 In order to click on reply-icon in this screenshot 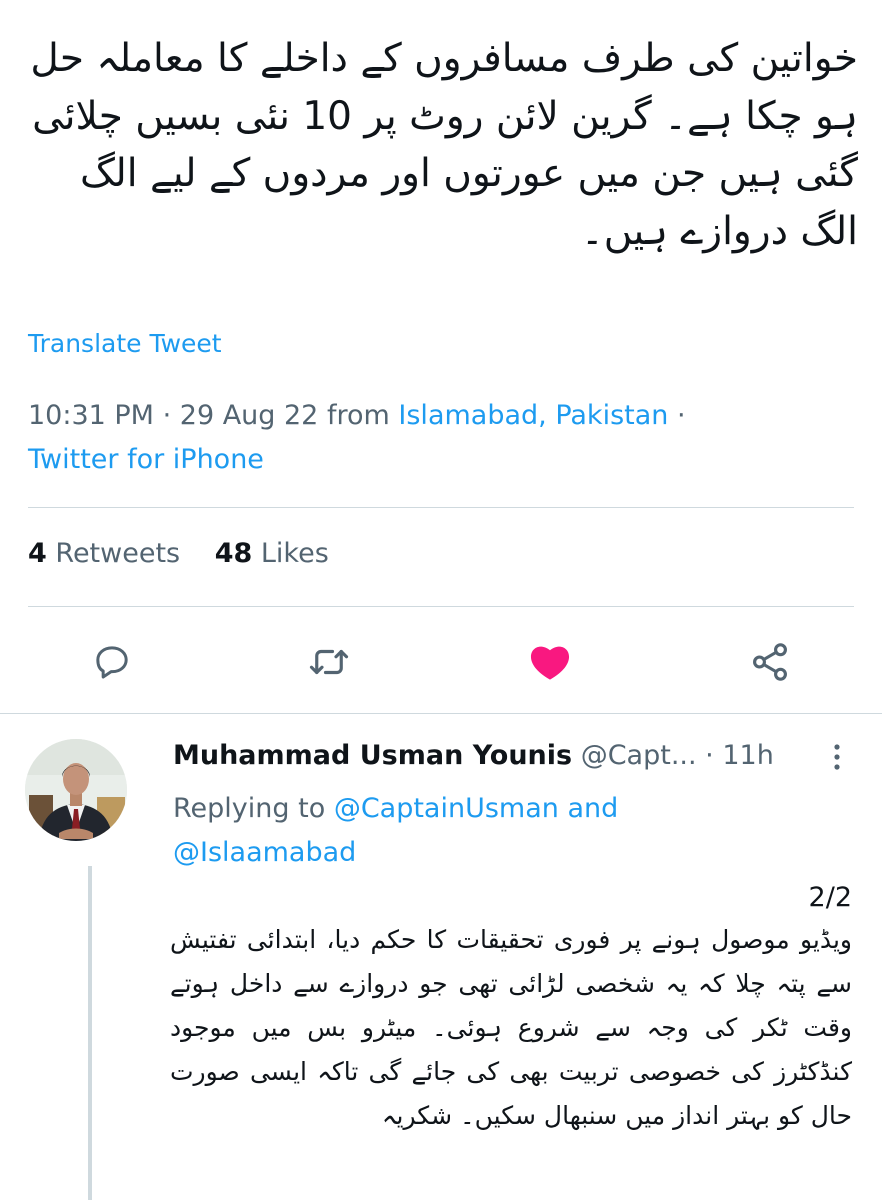, I will do `click(112, 662)`.